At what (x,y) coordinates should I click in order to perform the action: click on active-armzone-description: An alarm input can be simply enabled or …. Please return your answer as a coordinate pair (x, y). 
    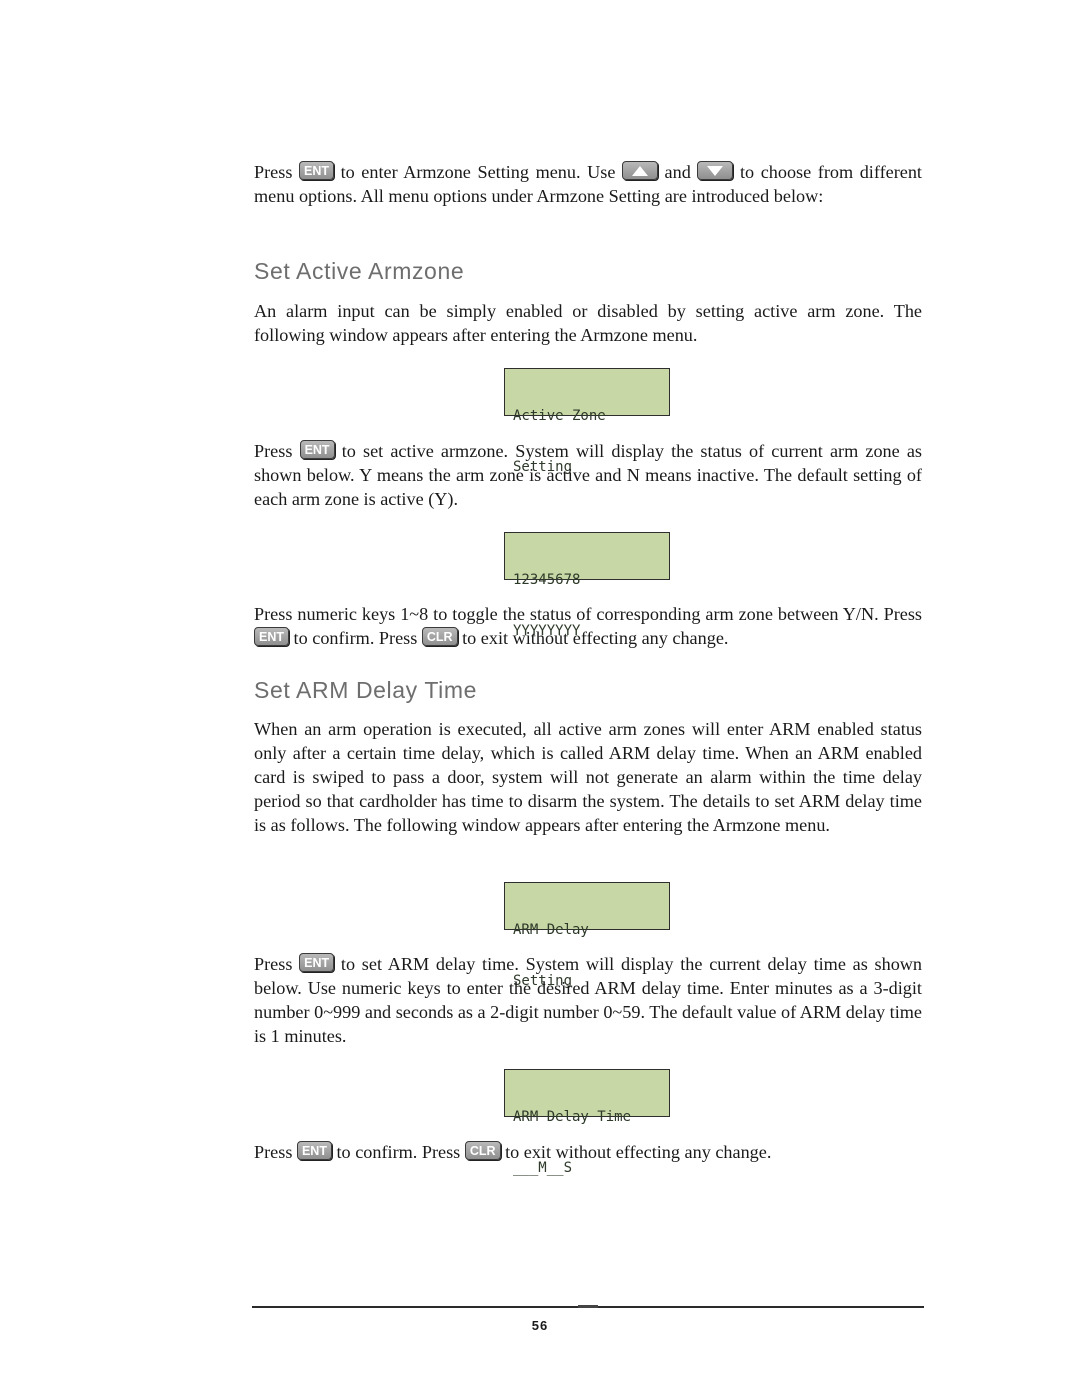
    Looking at the image, I should click on (588, 323).